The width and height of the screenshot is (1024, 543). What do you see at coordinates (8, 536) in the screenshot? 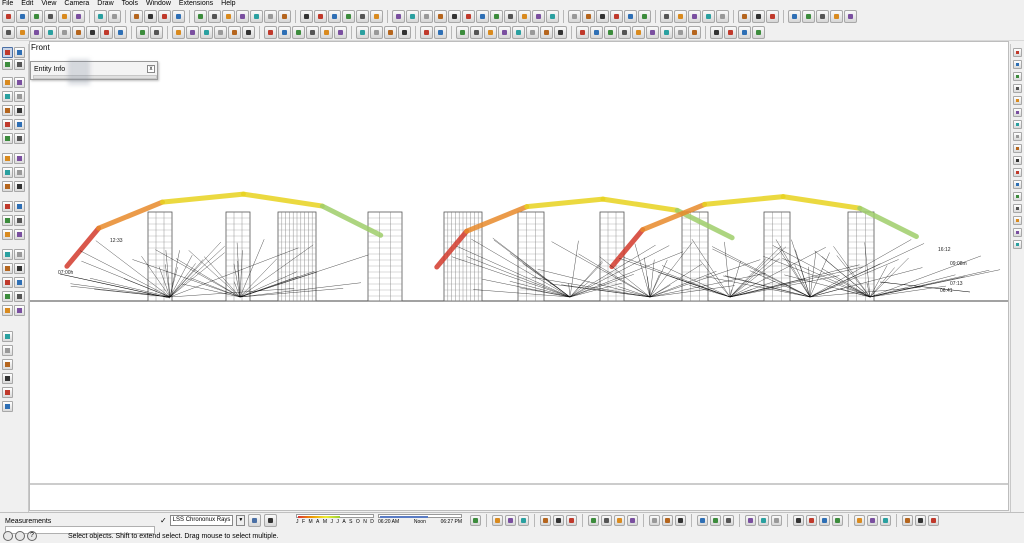
I see `geolocation-icon` at bounding box center [8, 536].